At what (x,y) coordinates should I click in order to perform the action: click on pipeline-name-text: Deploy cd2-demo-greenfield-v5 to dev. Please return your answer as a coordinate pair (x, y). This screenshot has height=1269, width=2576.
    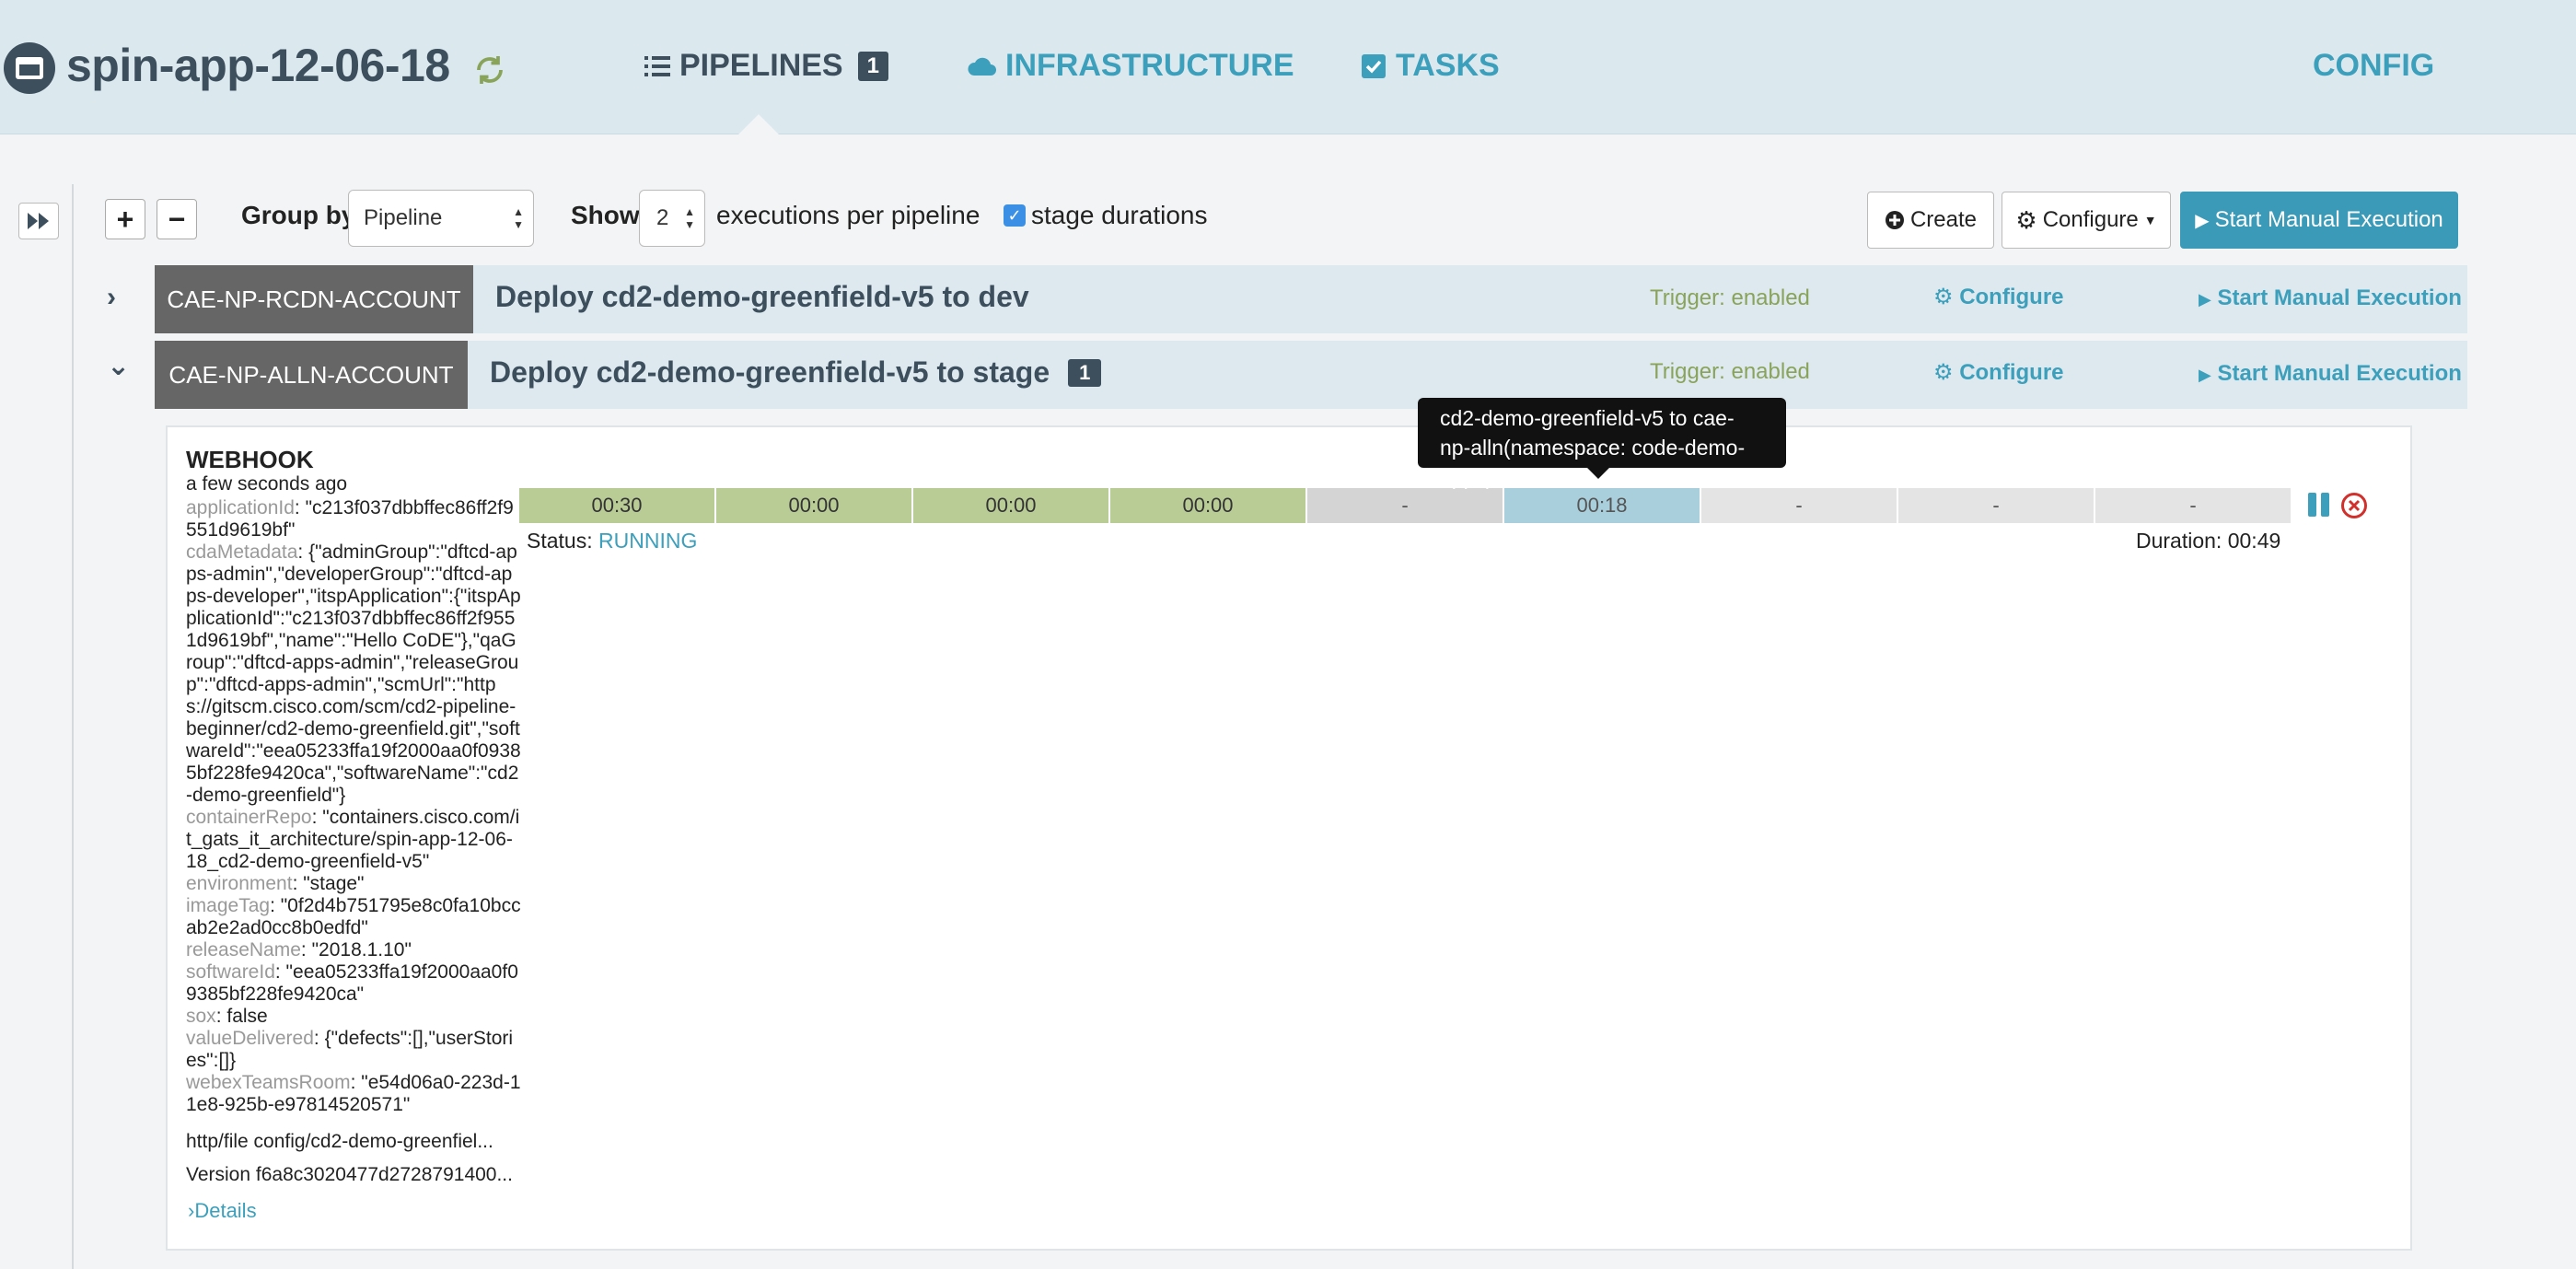
    Looking at the image, I should click on (762, 297).